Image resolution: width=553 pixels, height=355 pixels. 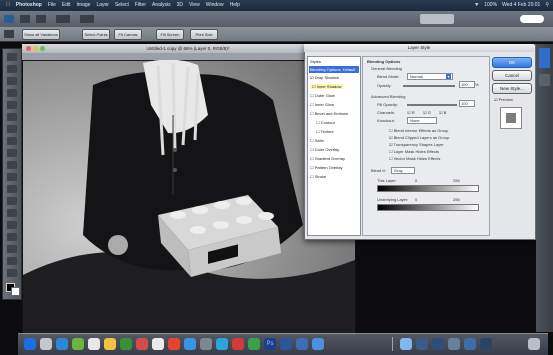 I want to click on search-field, so click(x=532, y=19).